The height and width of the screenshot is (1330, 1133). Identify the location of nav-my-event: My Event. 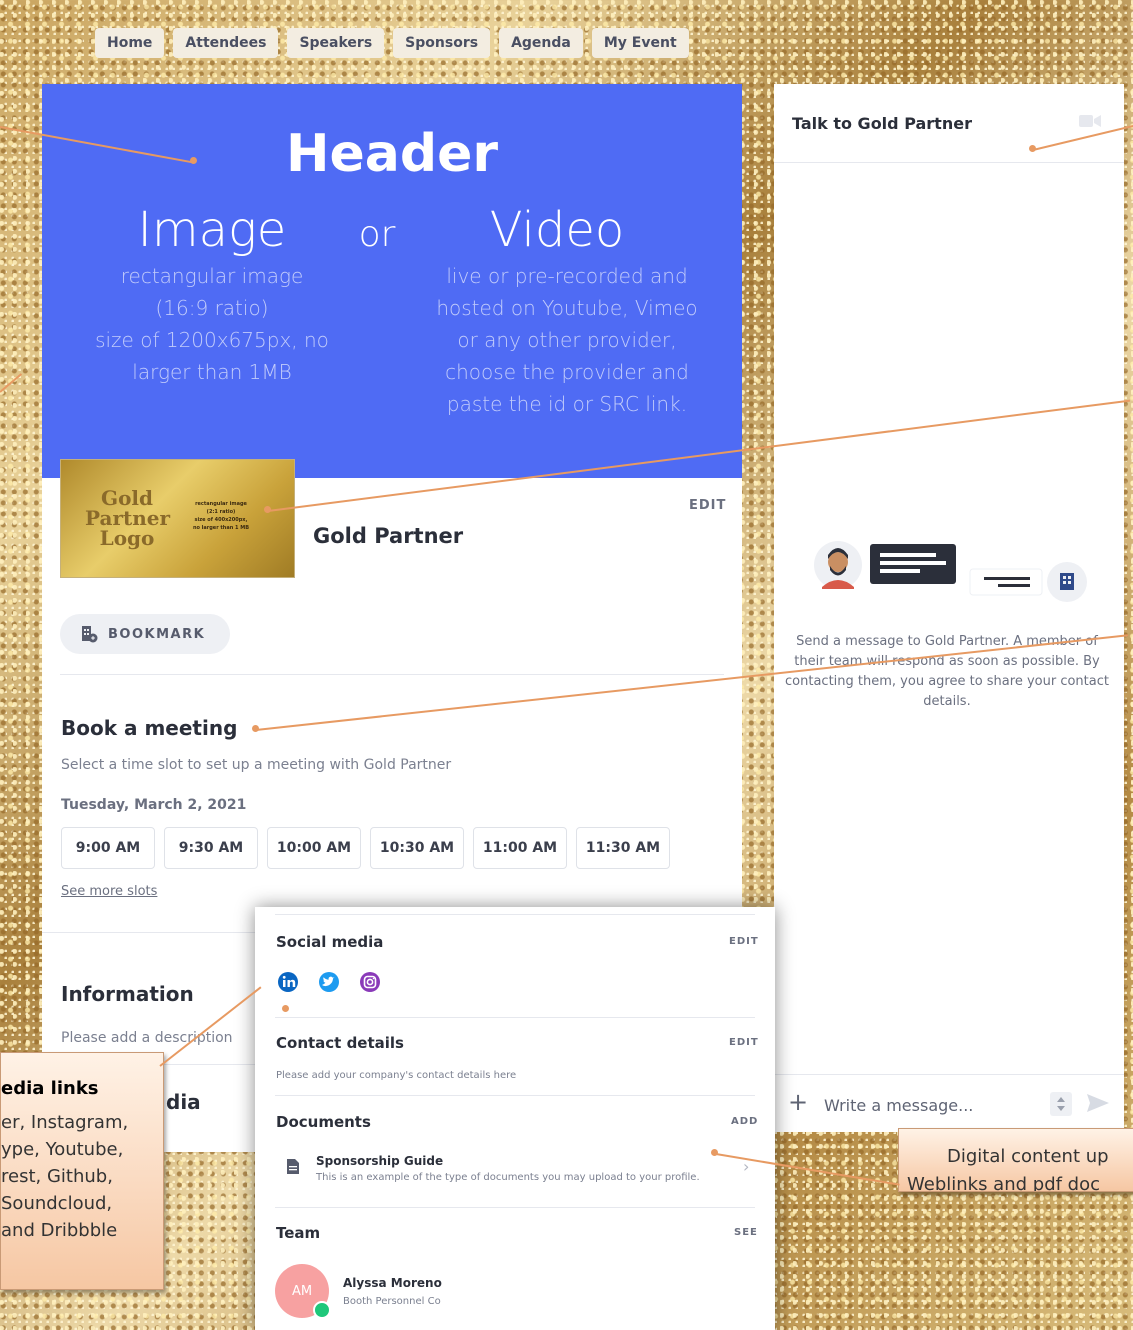
(640, 43).